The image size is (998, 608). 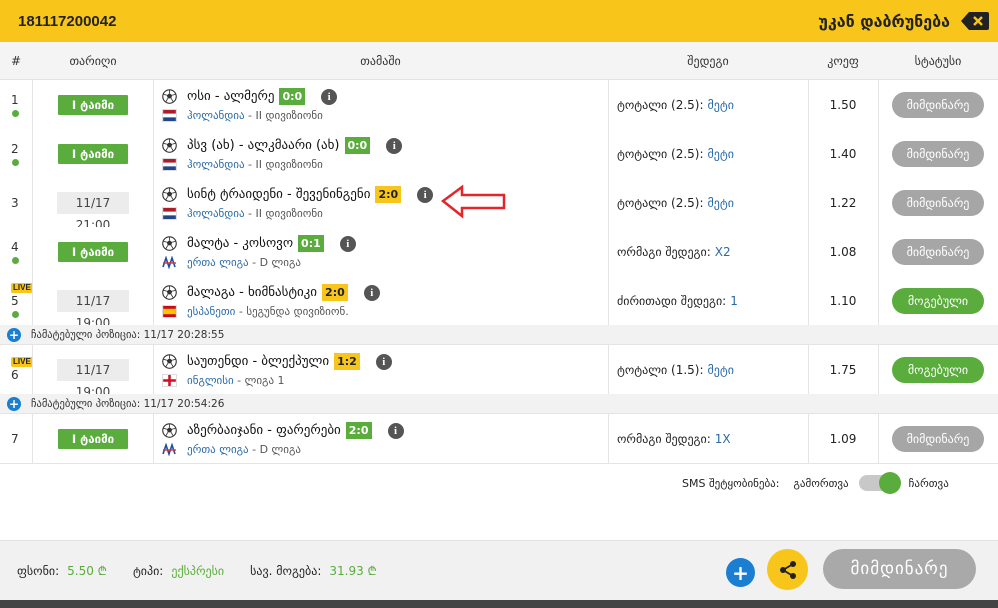 I want to click on added-position-text: ჩამატებული პოზიცია: 11/17 20:54:26, so click(x=128, y=403).